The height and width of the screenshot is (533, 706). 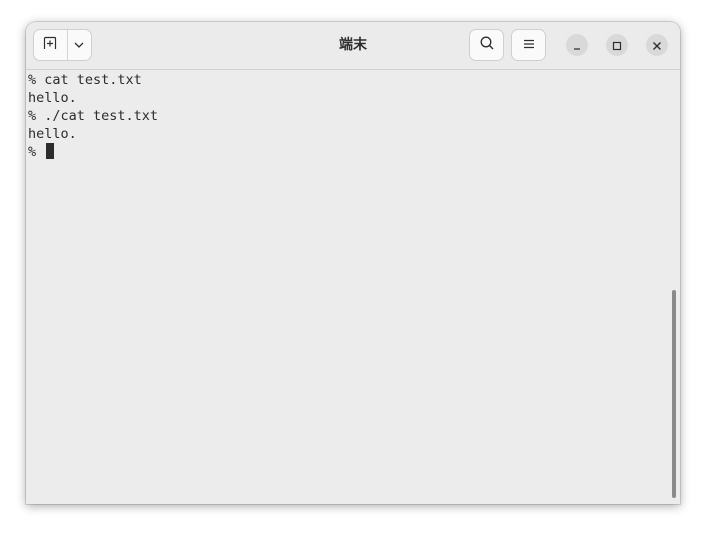 I want to click on prompt: %, so click(x=36, y=152).